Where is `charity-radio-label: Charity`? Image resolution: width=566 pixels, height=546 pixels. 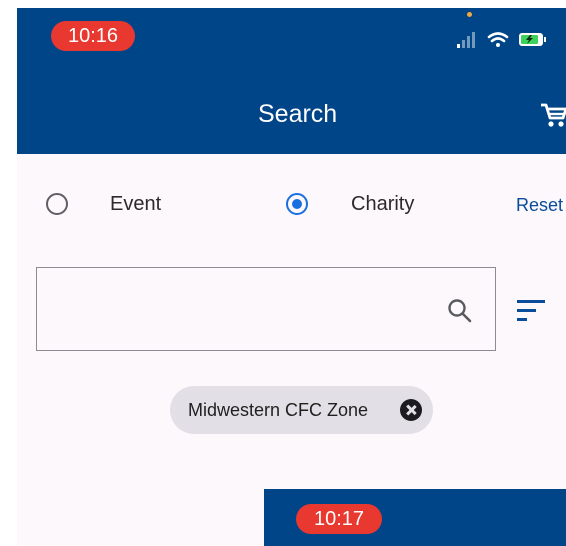 charity-radio-label: Charity is located at coordinates (382, 204).